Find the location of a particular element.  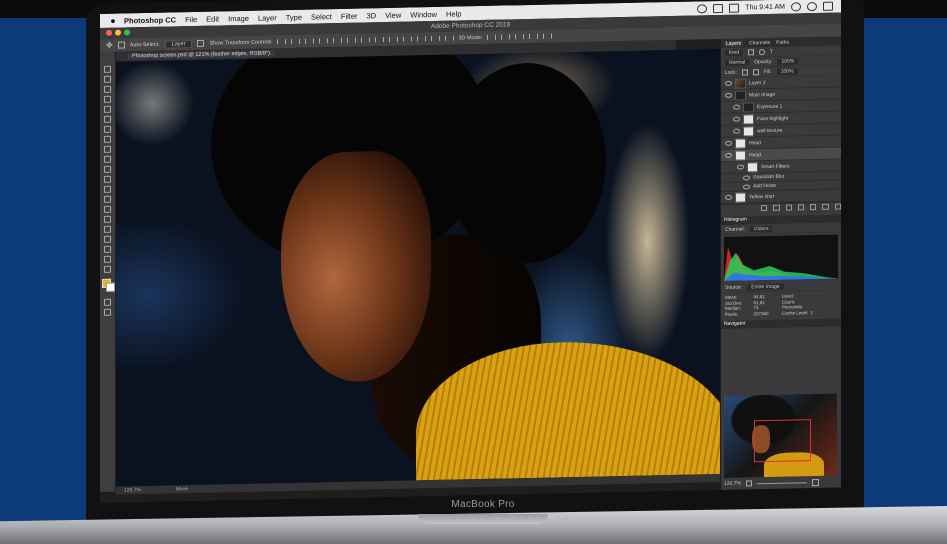

add-mask-icon is located at coordinates (788, 207).